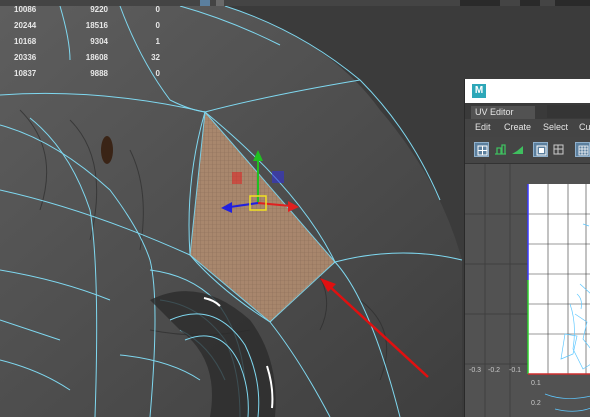 The image size is (590, 417). What do you see at coordinates (527, 150) in the screenshot?
I see `uv-editor-toolbar` at bounding box center [527, 150].